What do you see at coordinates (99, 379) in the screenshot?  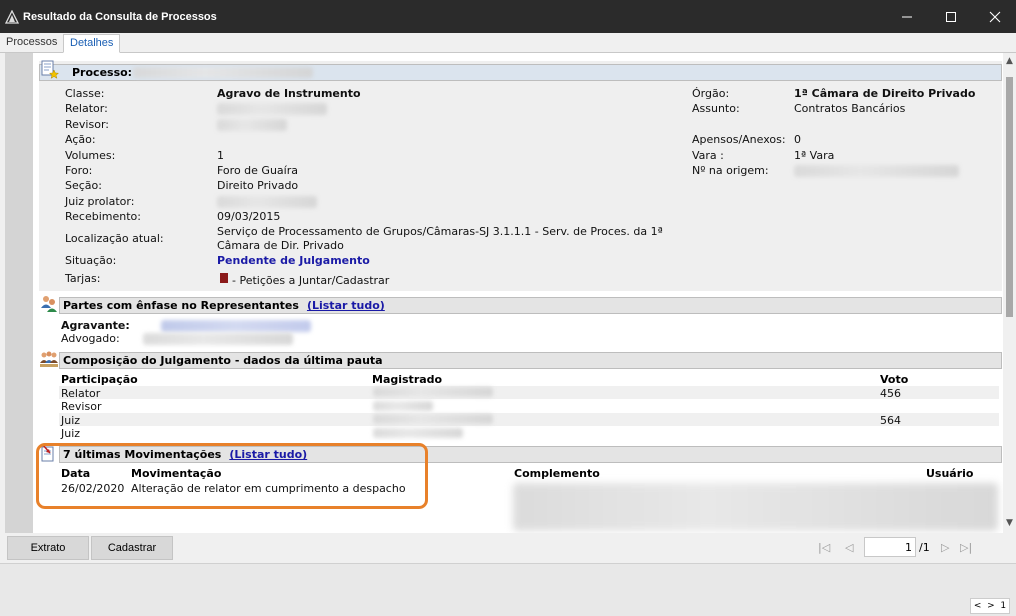 I see `col-participacao: Participação` at bounding box center [99, 379].